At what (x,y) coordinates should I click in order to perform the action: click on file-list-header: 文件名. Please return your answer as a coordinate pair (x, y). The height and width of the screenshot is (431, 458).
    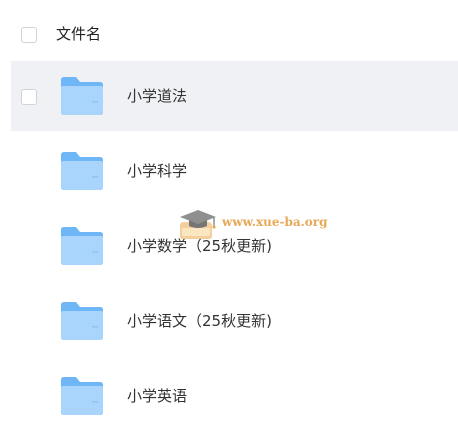
    Looking at the image, I should click on (229, 30).